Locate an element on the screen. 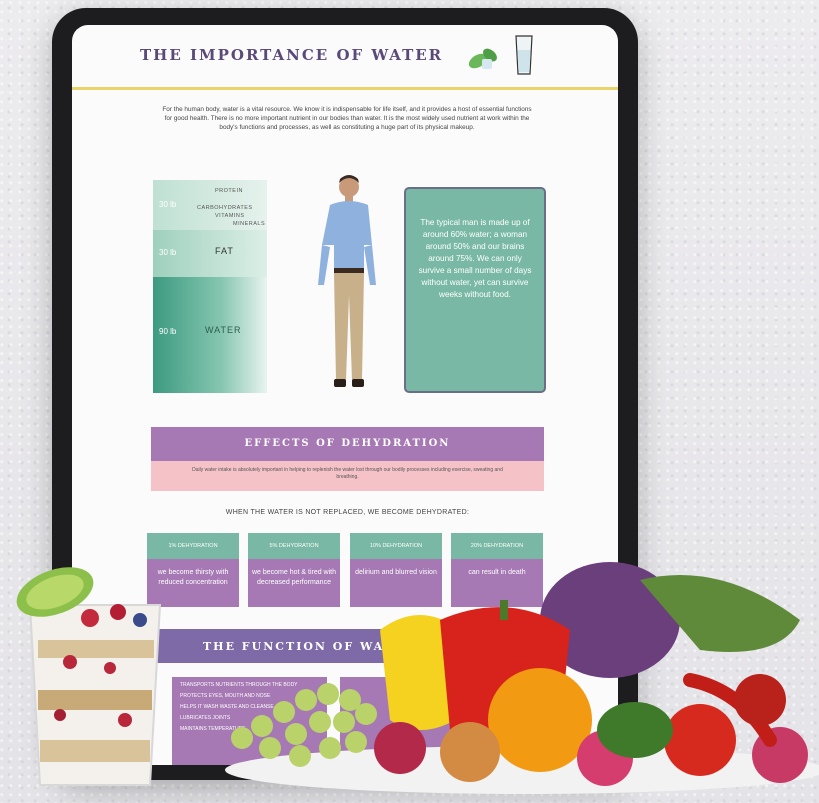  page-header: THE IMPORTANCE OF WATER is located at coordinates (345, 57).